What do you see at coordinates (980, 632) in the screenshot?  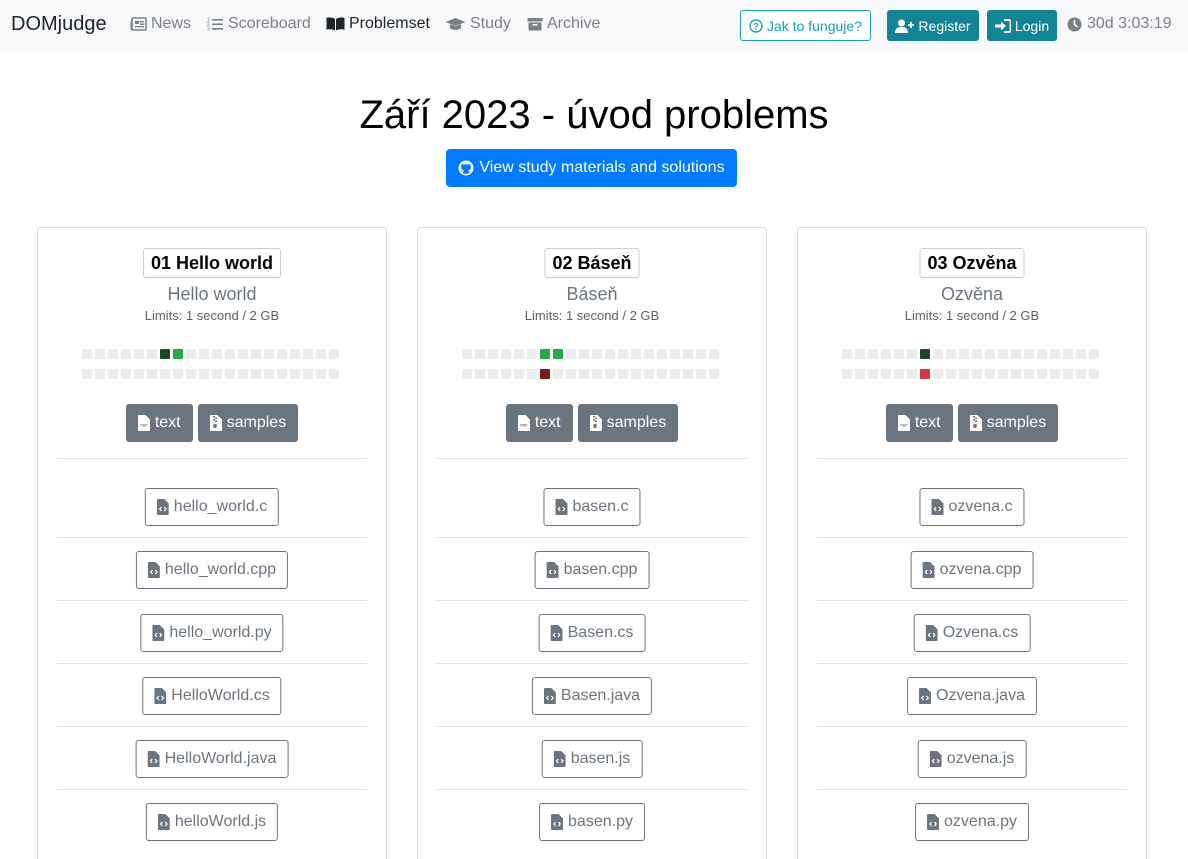 I see `solution-file-name: Ozvena.cs` at bounding box center [980, 632].